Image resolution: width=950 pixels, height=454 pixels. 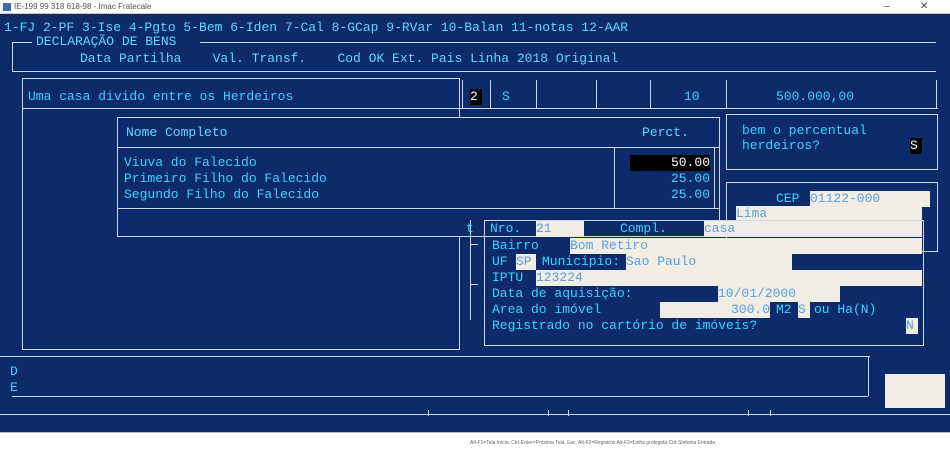 What do you see at coordinates (560, 229) in the screenshot?
I see `nro-input: 21` at bounding box center [560, 229].